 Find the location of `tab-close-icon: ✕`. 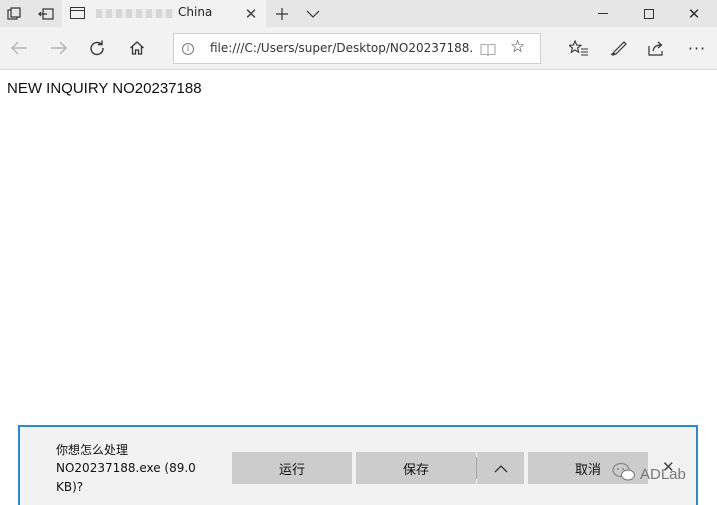

tab-close-icon: ✕ is located at coordinates (251, 13).